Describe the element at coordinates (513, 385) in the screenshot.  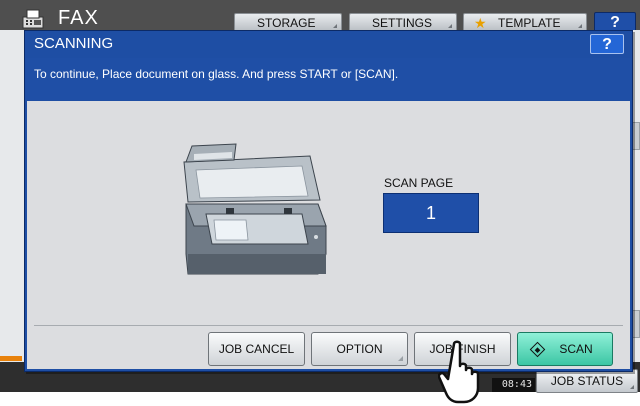
I see `clock: 08:43` at that location.